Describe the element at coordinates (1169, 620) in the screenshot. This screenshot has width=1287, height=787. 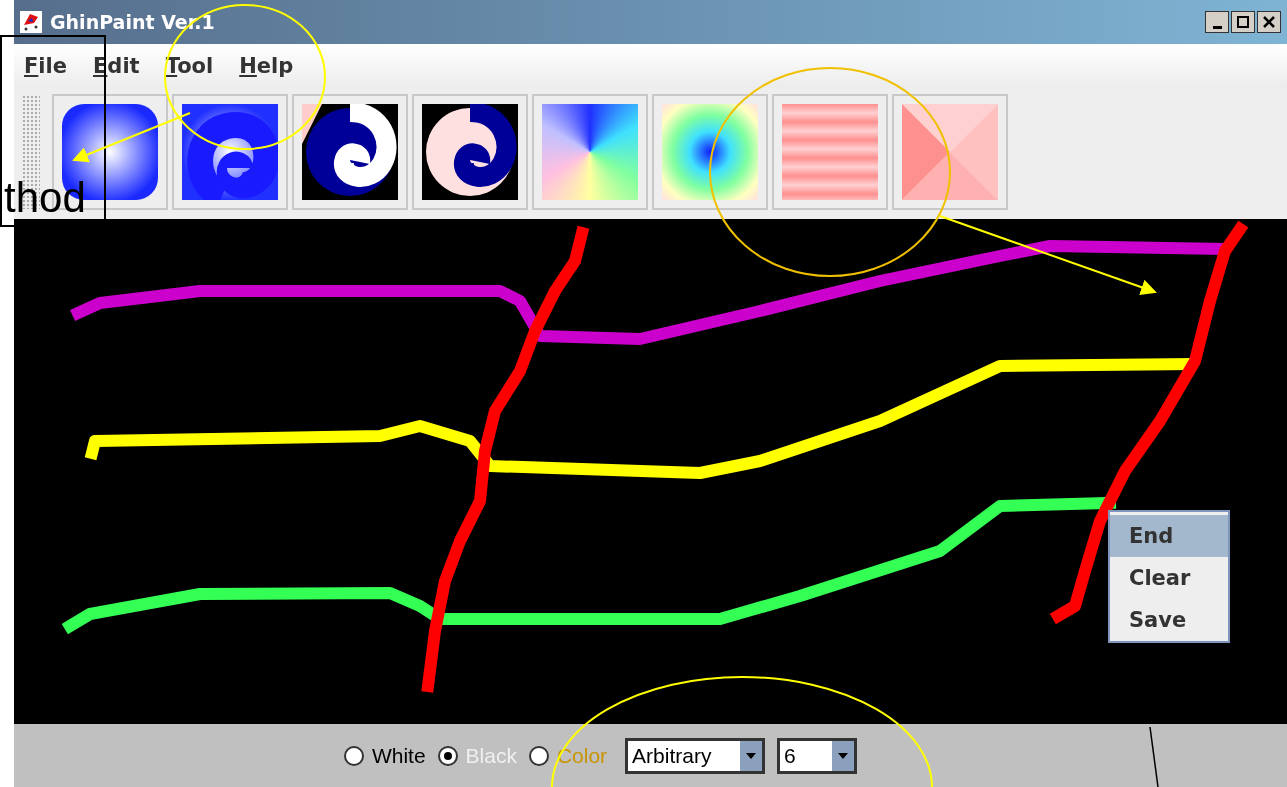
I see `context-menu-item: Save` at that location.